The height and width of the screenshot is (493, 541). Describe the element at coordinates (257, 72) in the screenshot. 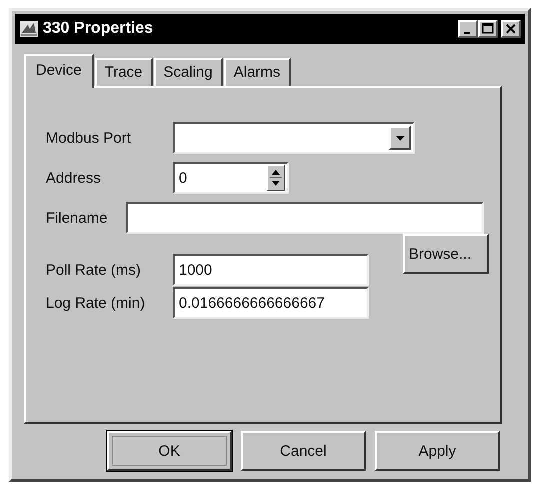

I see `tab: Alarms` at that location.